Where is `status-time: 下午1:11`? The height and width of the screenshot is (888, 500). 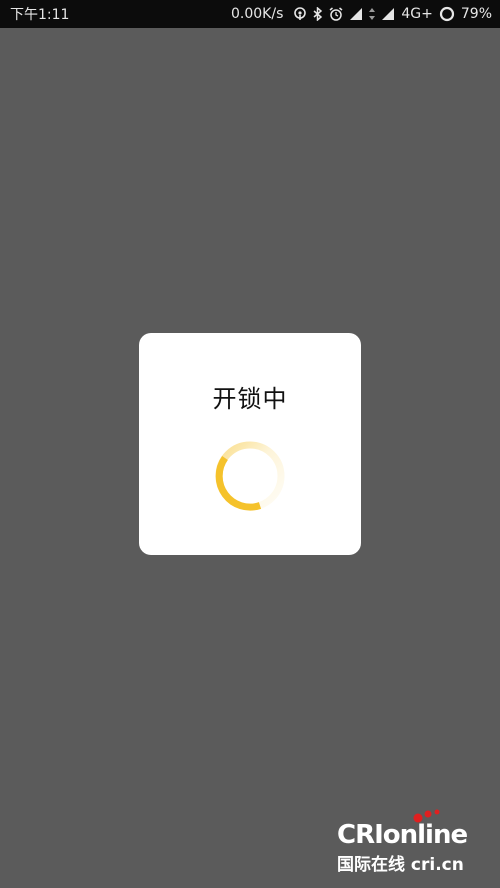
status-time: 下午1:11 is located at coordinates (40, 15).